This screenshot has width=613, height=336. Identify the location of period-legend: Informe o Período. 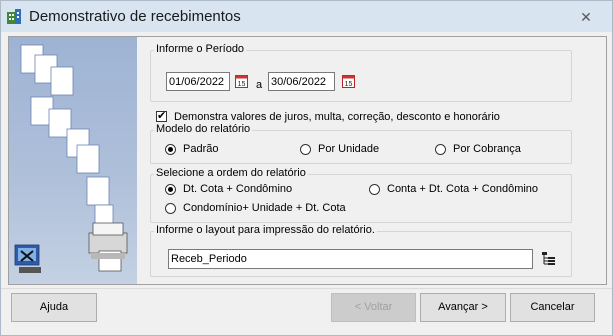
(200, 49).